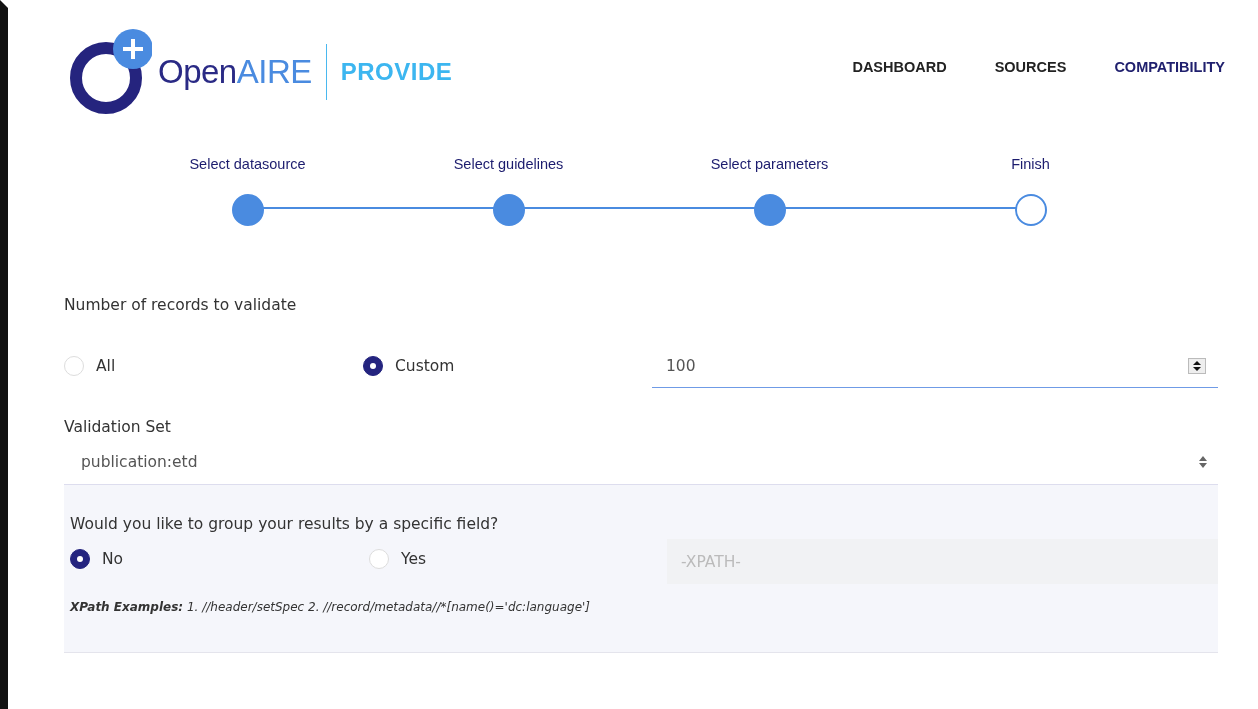 The width and height of the screenshot is (1258, 709). Describe the element at coordinates (1203, 462) in the screenshot. I see `caret-icon` at that location.